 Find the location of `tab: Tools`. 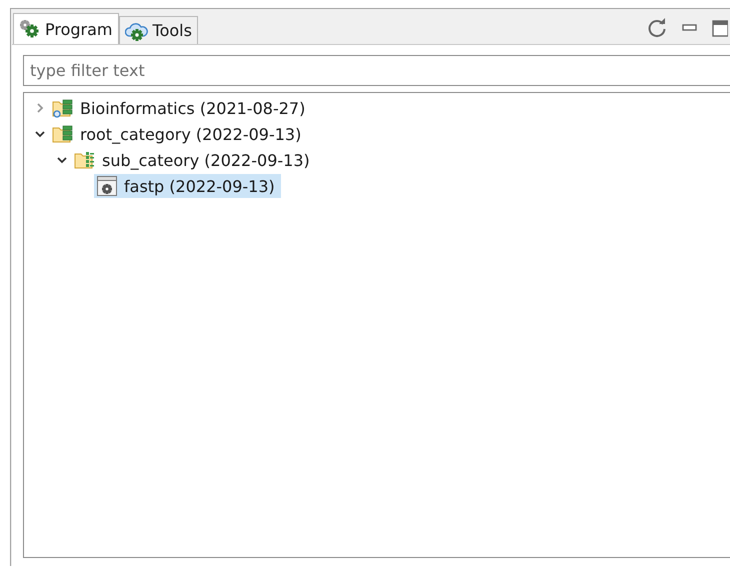

tab: Tools is located at coordinates (158, 30).